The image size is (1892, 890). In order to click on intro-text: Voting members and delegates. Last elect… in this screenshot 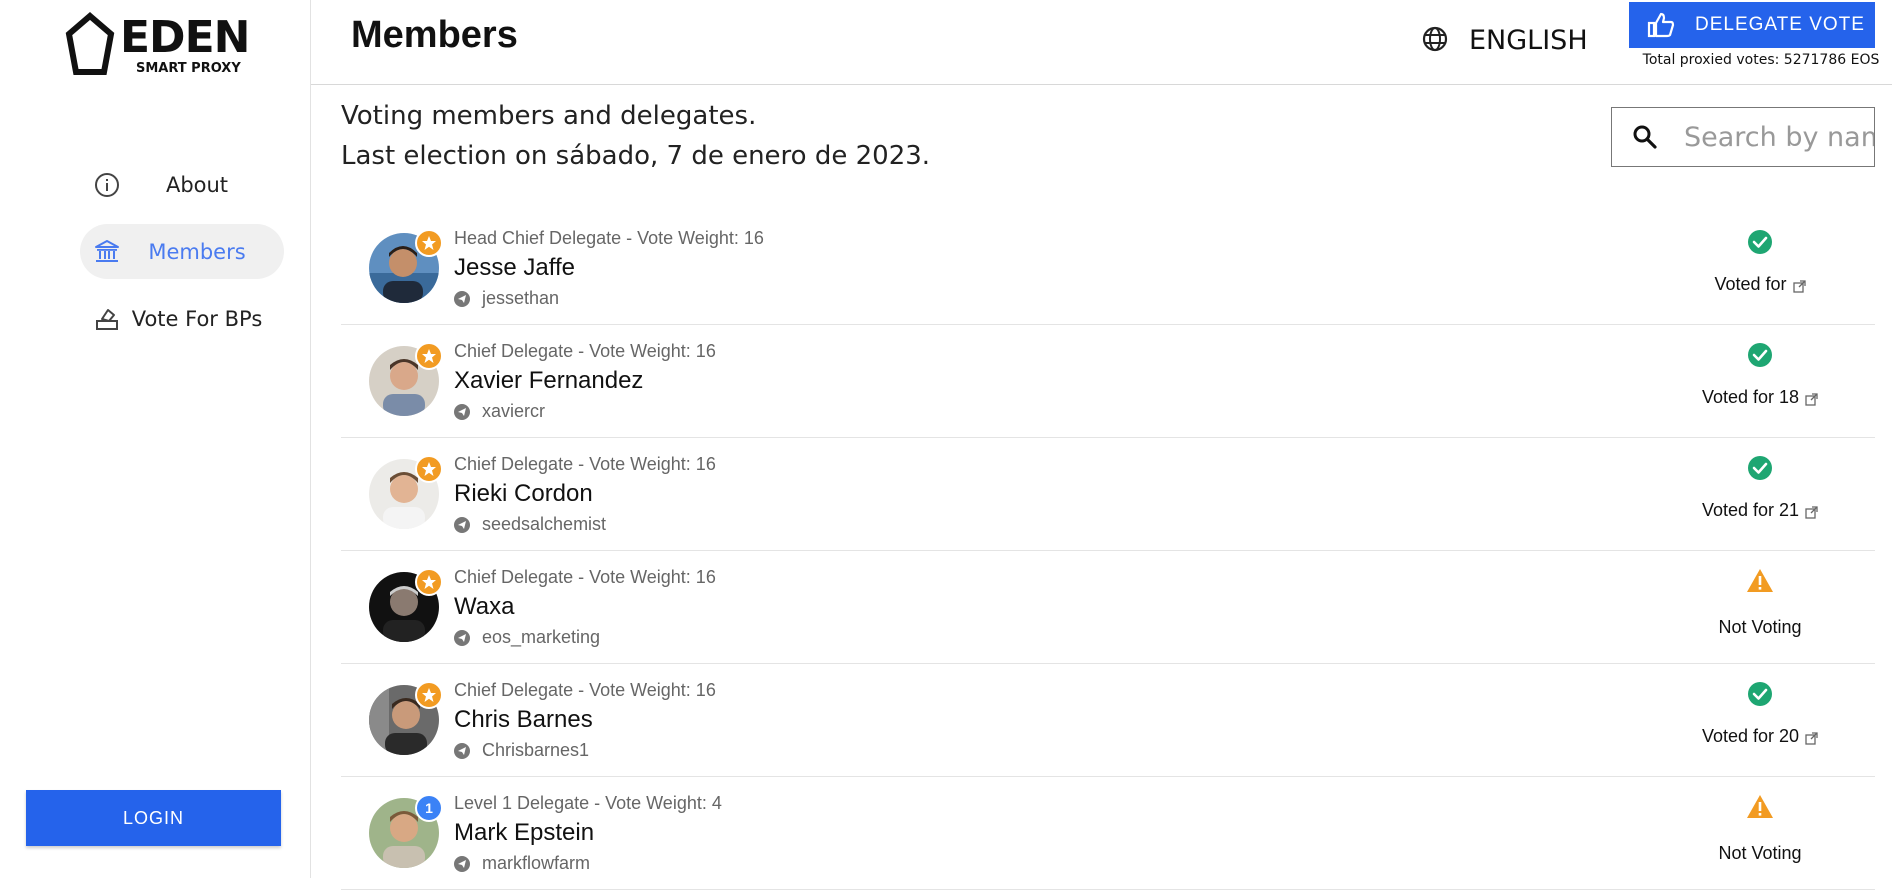, I will do `click(635, 136)`.